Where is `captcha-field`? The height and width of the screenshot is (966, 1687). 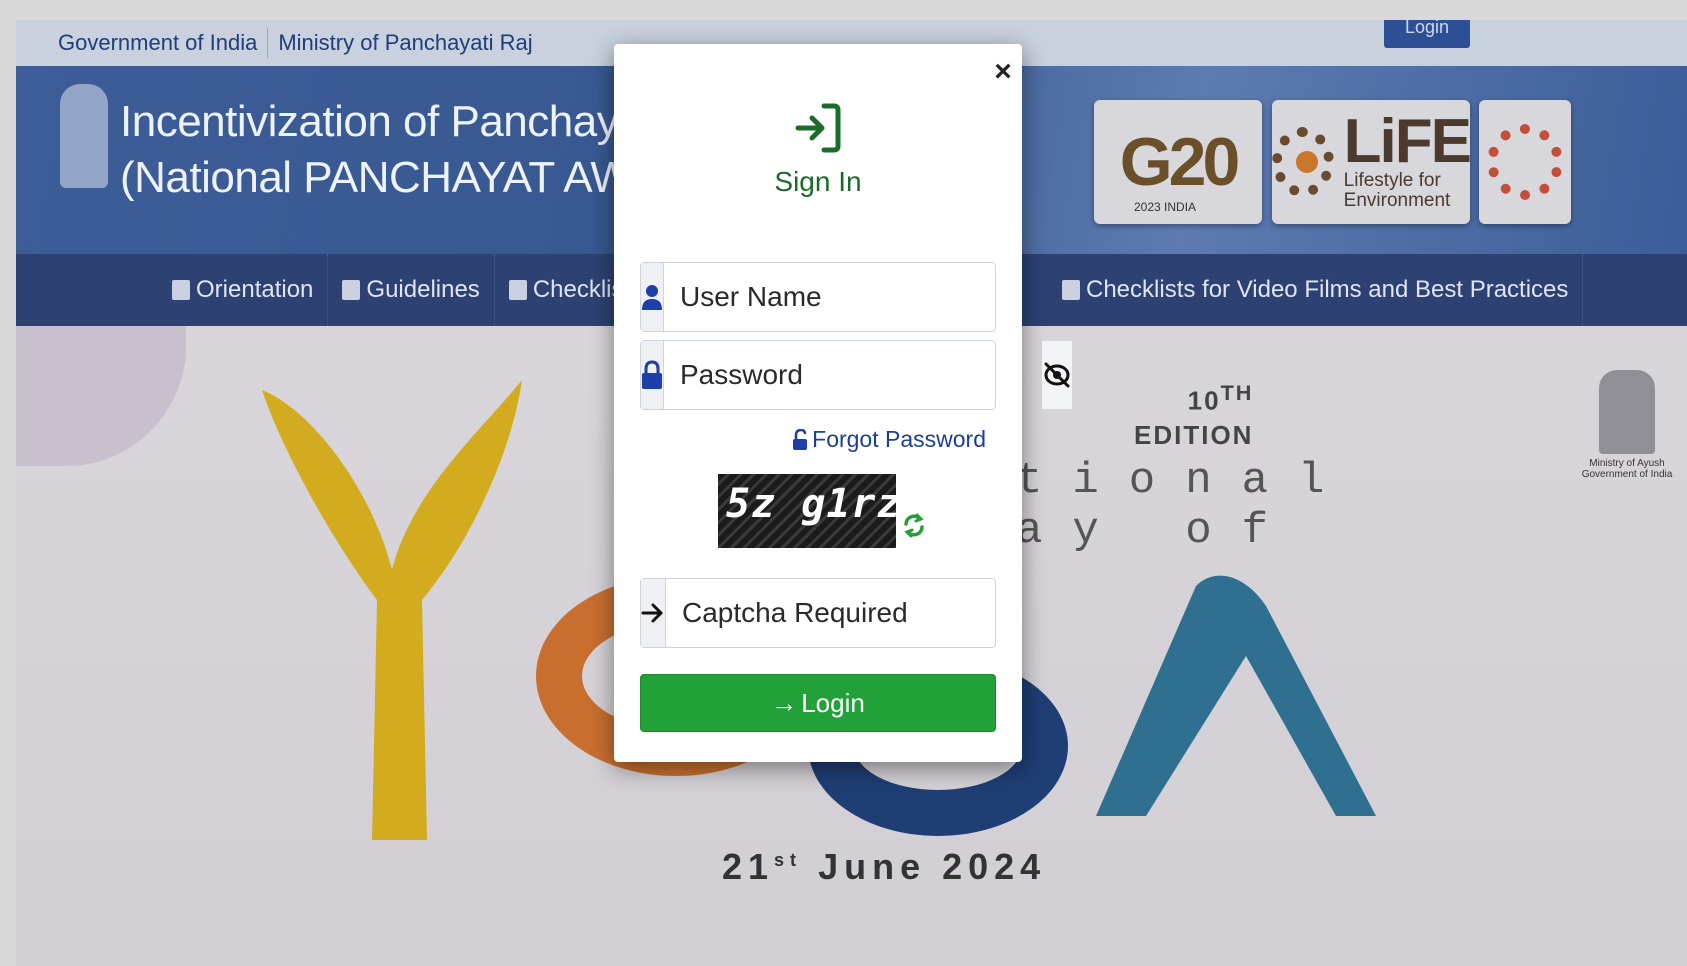
captcha-field is located at coordinates (841, 613).